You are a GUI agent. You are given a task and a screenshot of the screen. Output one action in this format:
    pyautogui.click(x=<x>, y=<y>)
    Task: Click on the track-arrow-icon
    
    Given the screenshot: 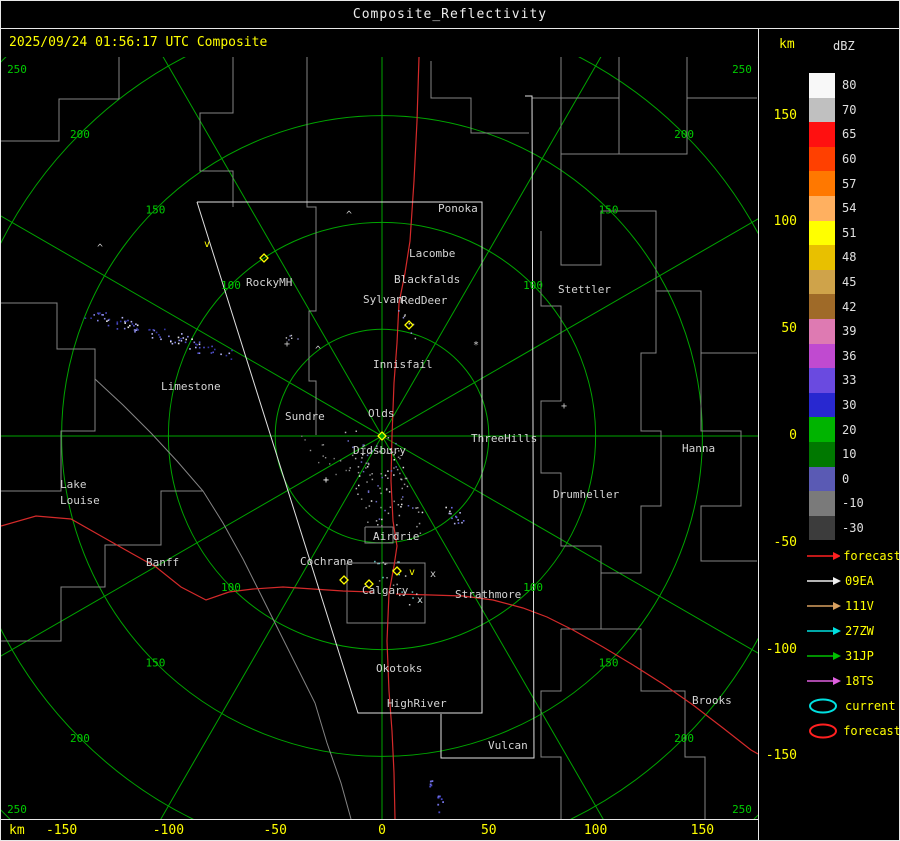 What is the action you would take?
    pyautogui.click(x=824, y=630)
    